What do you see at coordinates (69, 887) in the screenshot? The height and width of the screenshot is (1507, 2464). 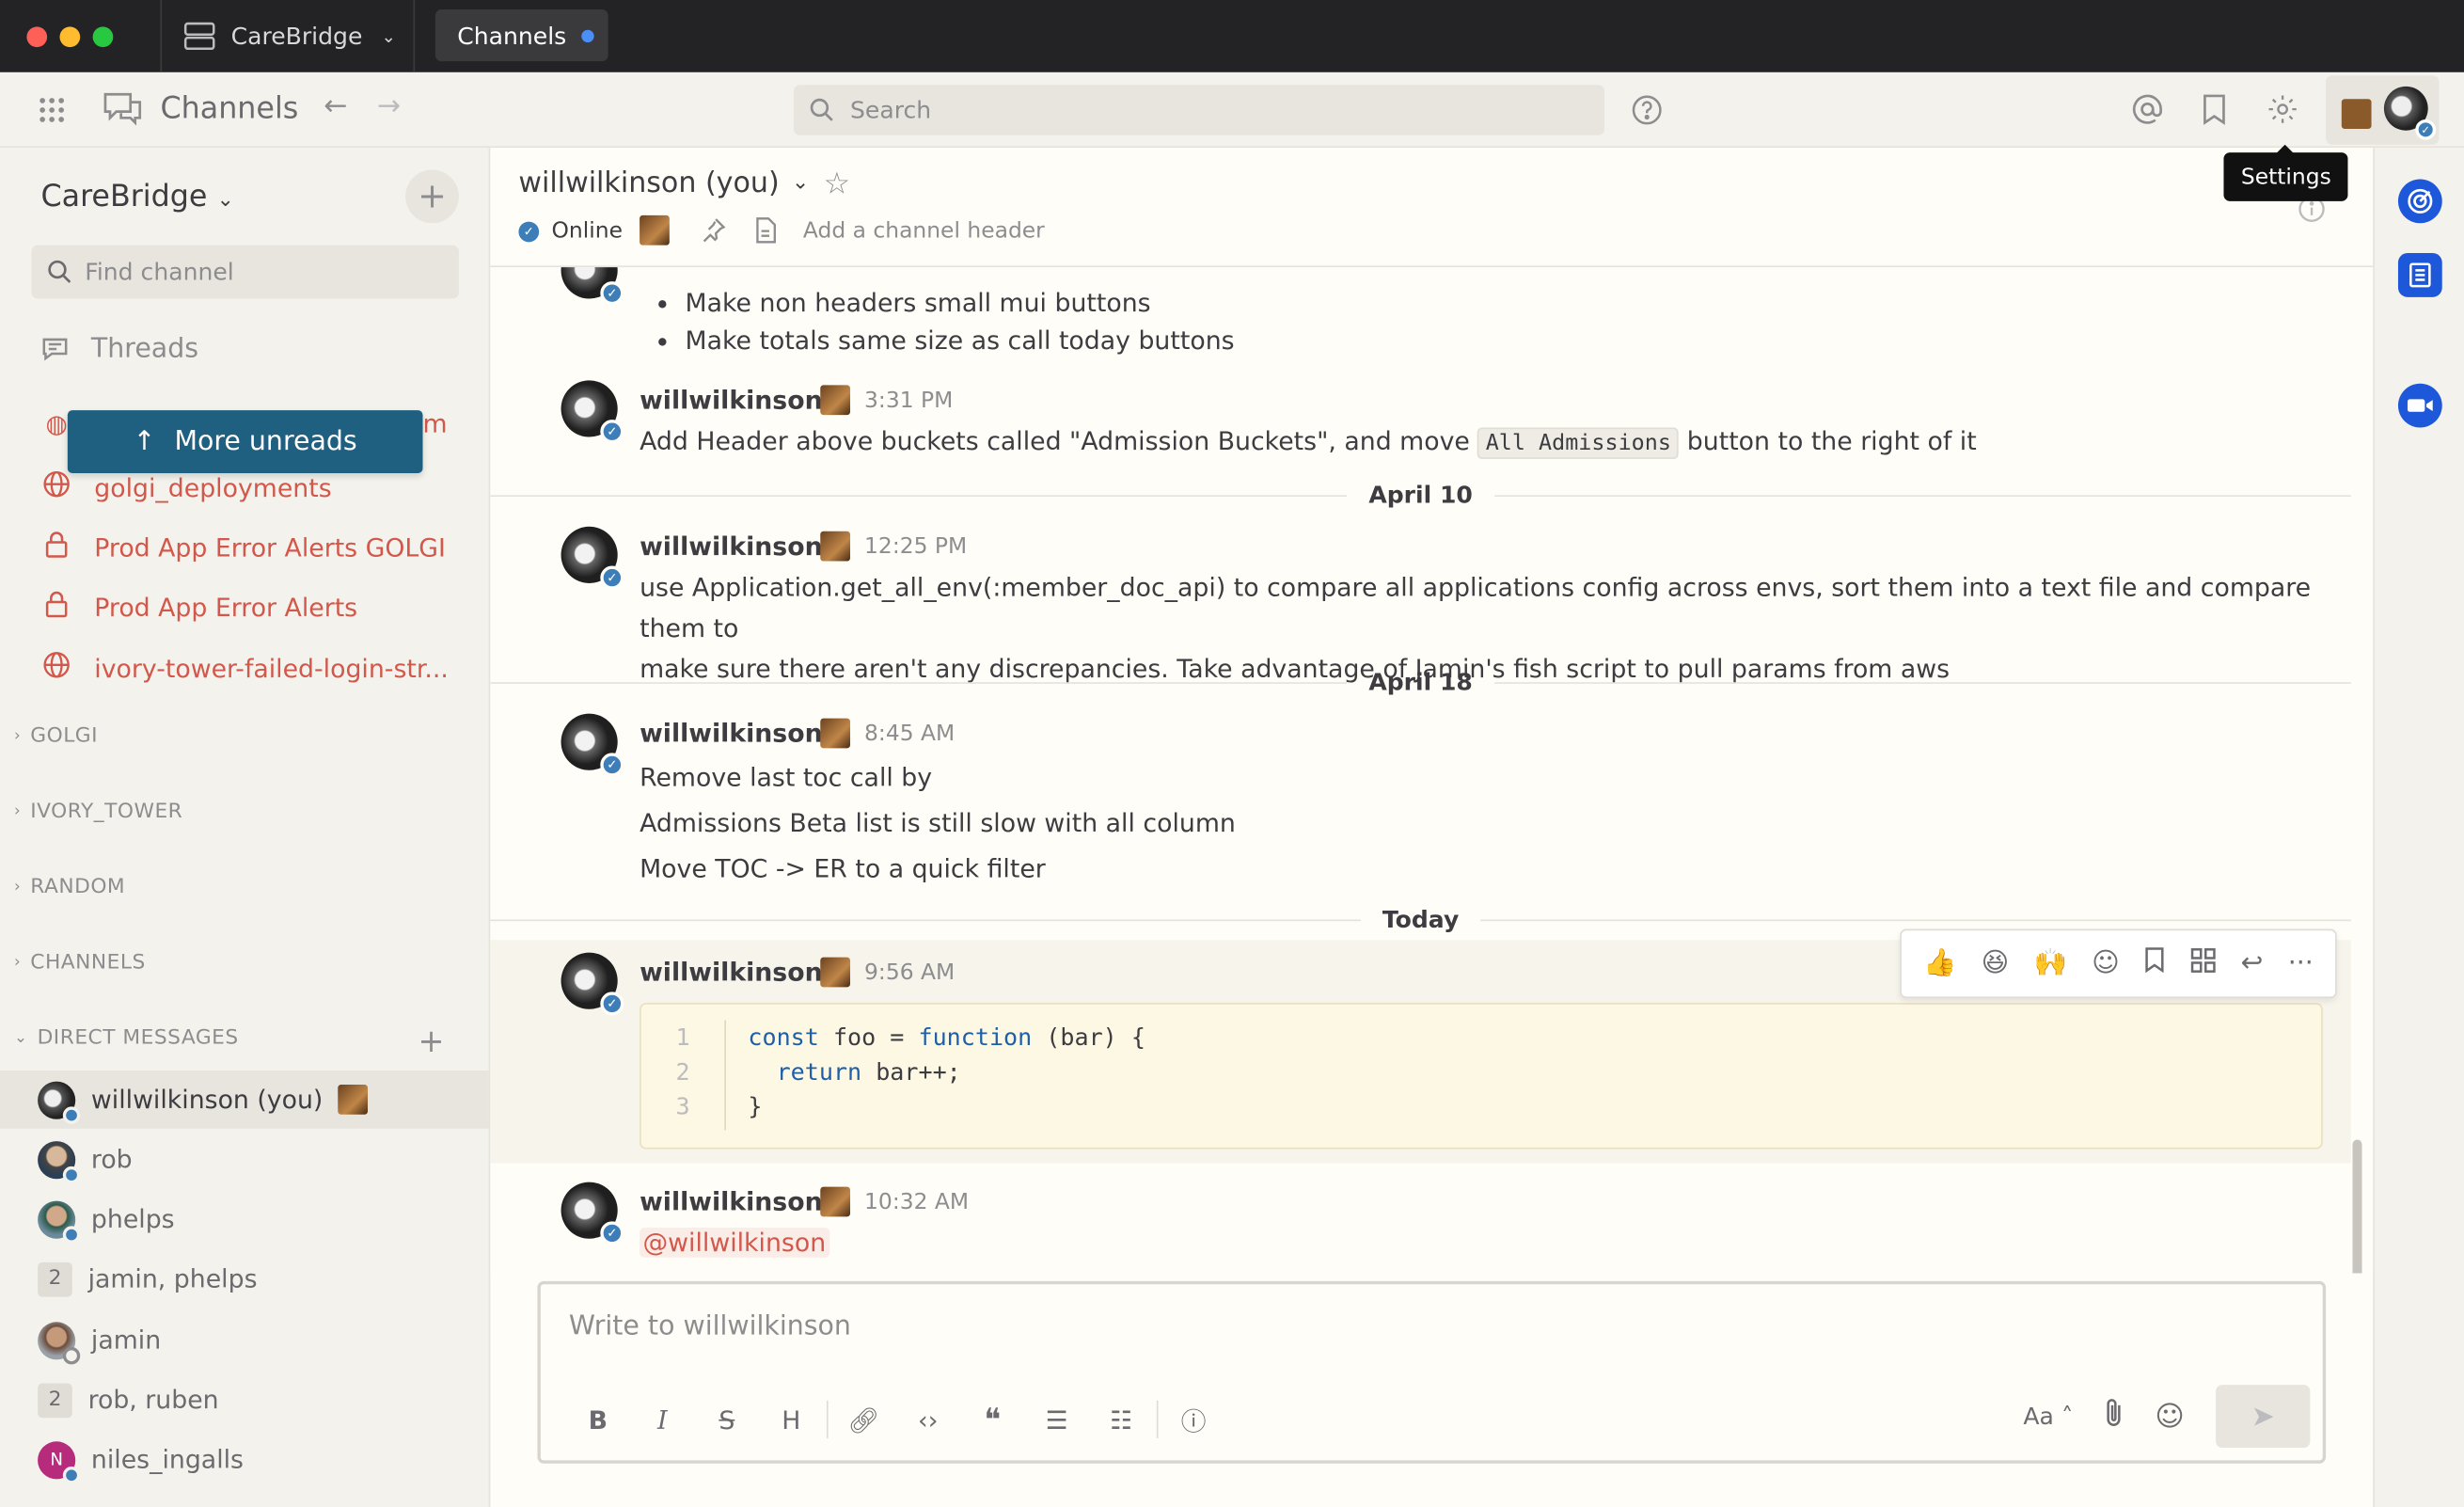 I see `category-random: › RANDOM` at bounding box center [69, 887].